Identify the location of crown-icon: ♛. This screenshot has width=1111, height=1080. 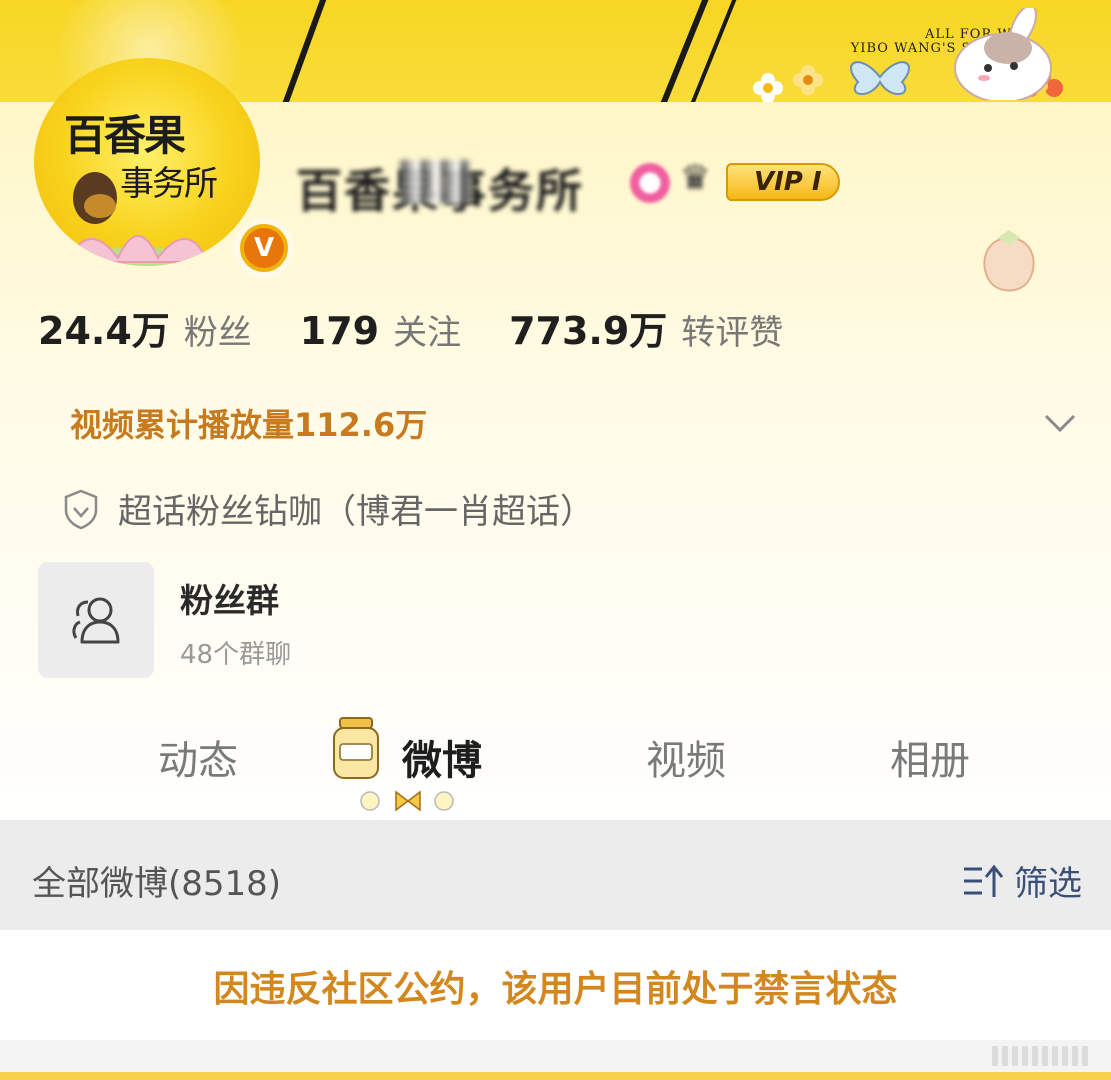
(695, 178).